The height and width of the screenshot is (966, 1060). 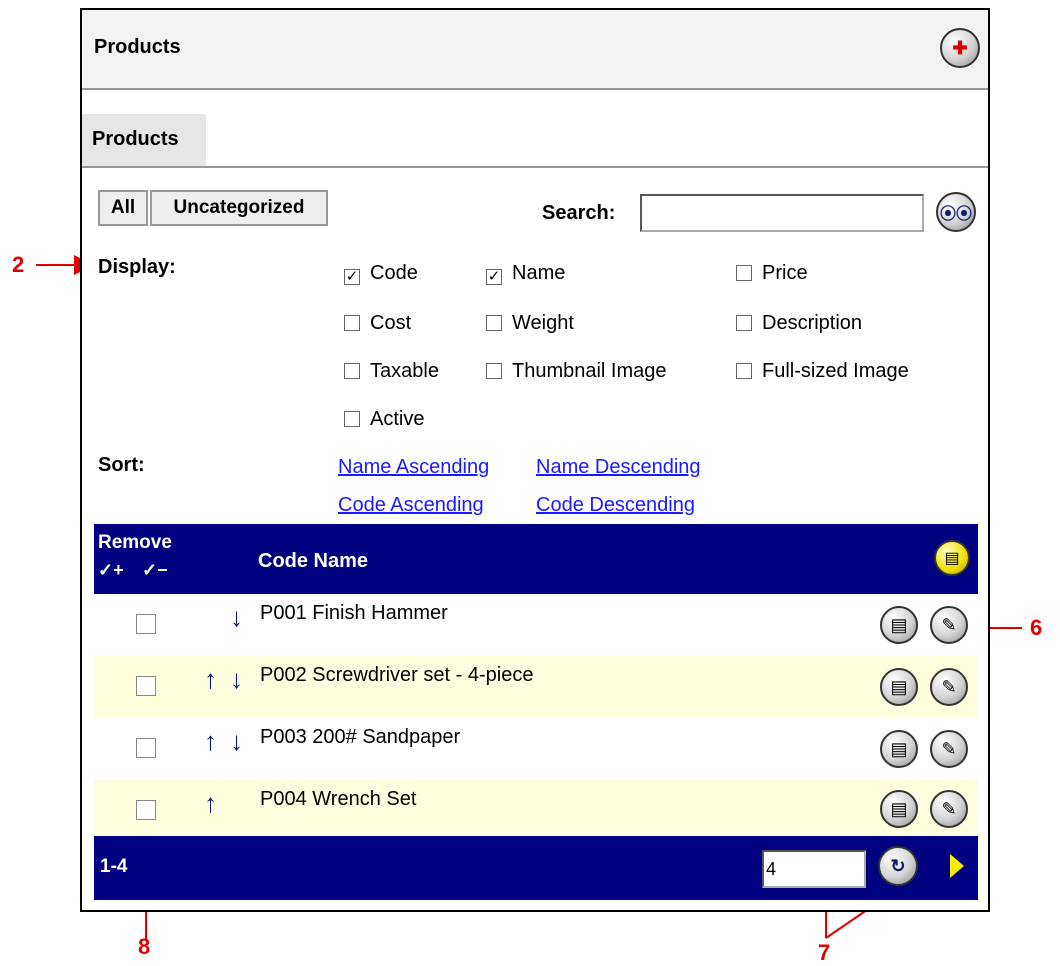 What do you see at coordinates (391, 323) in the screenshot?
I see `display-option-cost-label: Cost` at bounding box center [391, 323].